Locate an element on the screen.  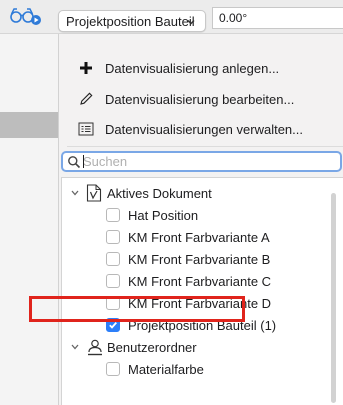
visualization-dropdown: Projektposition Bauteil is located at coordinates (132, 21).